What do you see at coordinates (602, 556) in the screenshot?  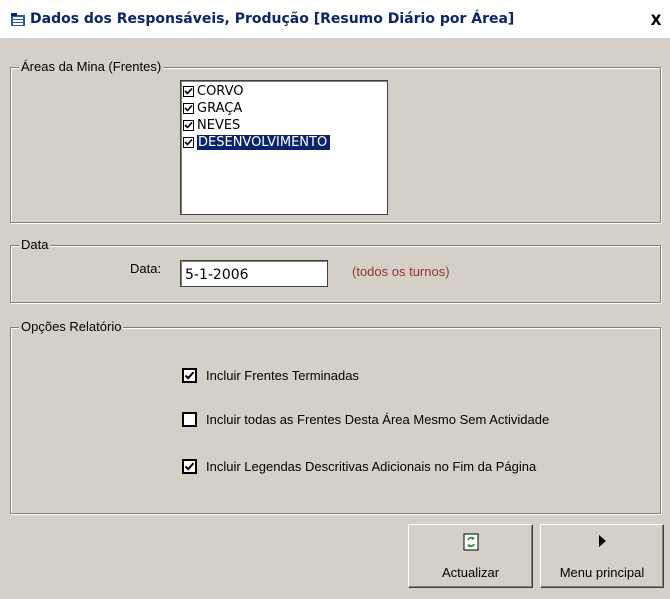 I see `main-menu-button: Menu principal` at bounding box center [602, 556].